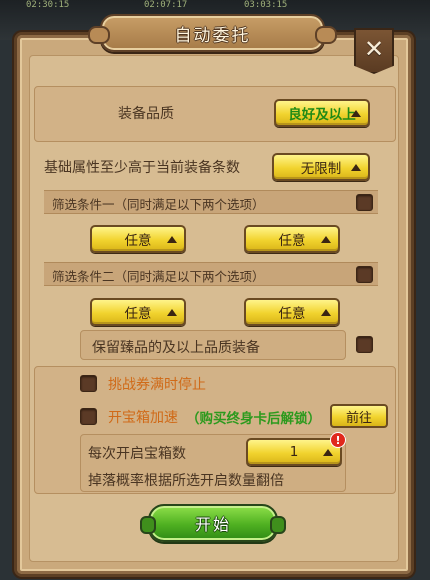  I want to click on equipment-quality-value: 良好及以上, so click(322, 115).